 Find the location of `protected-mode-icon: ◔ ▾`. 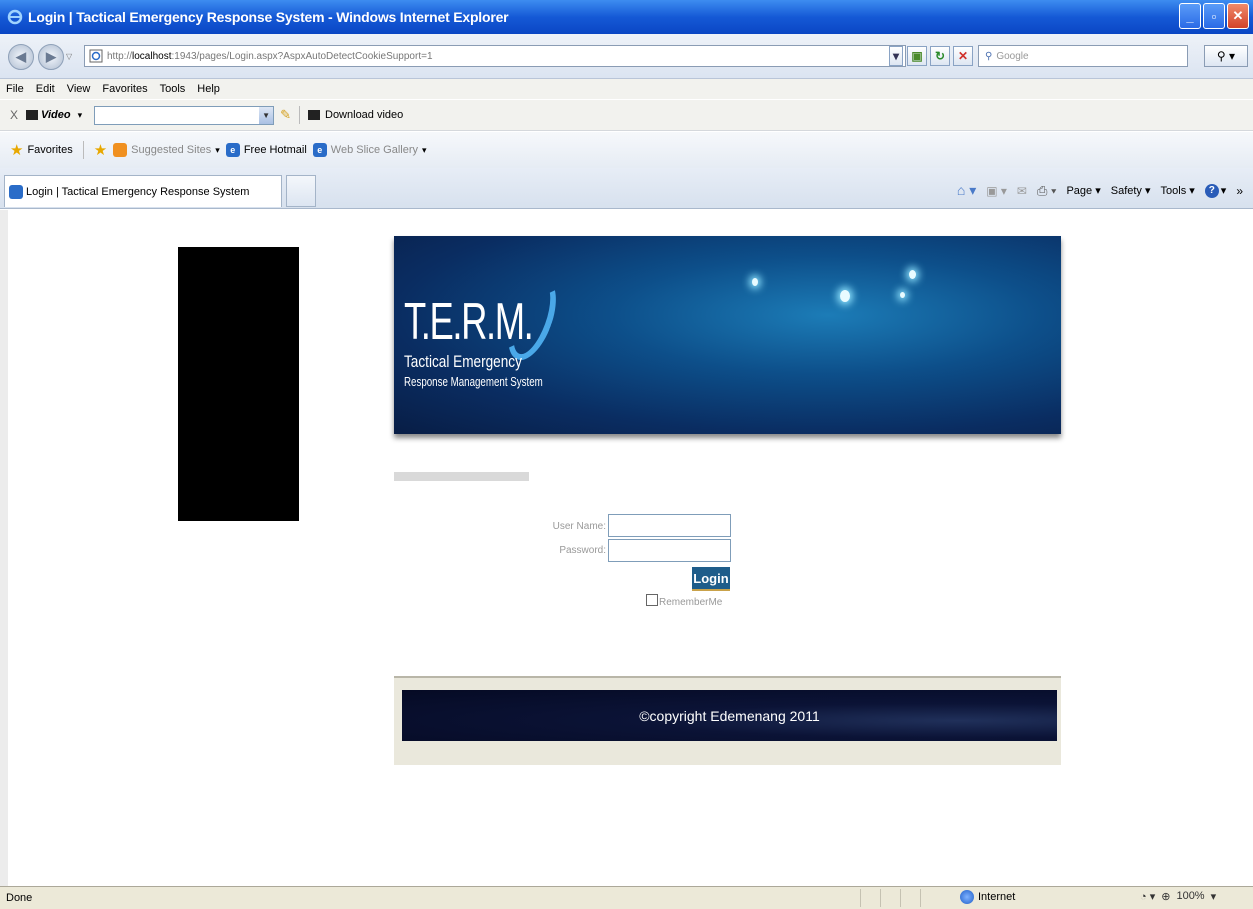

protected-mode-icon: ◔ ▾ is located at coordinates (1147, 896).